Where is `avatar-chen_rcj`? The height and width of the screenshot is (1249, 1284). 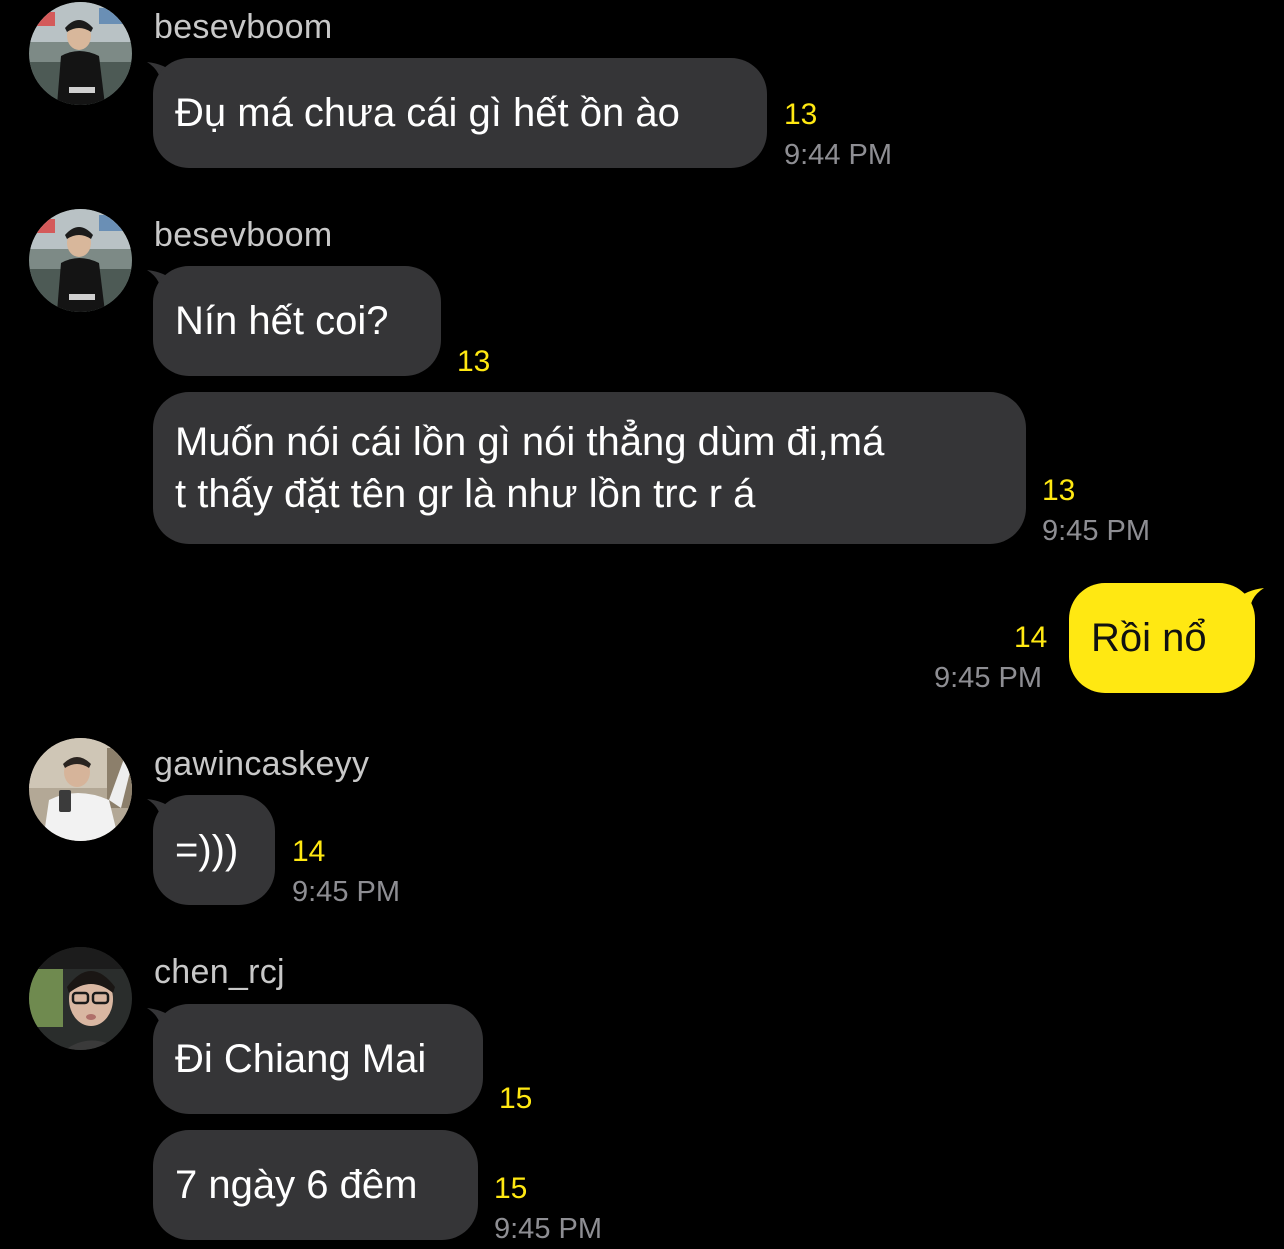
avatar-chen_rcj is located at coordinates (80, 998).